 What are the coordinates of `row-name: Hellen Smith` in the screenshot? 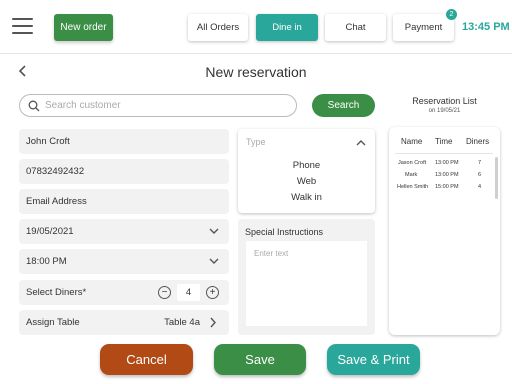 It's located at (413, 187).